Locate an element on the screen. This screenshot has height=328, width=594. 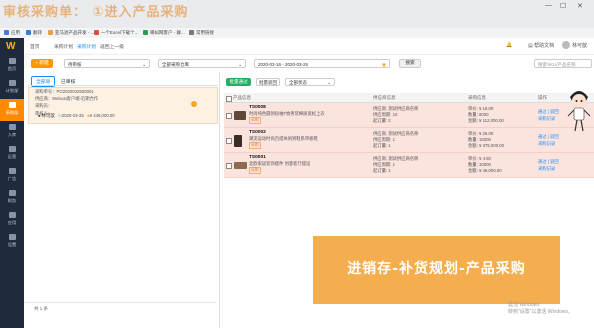
select-all-checkbox is located at coordinates (229, 99).